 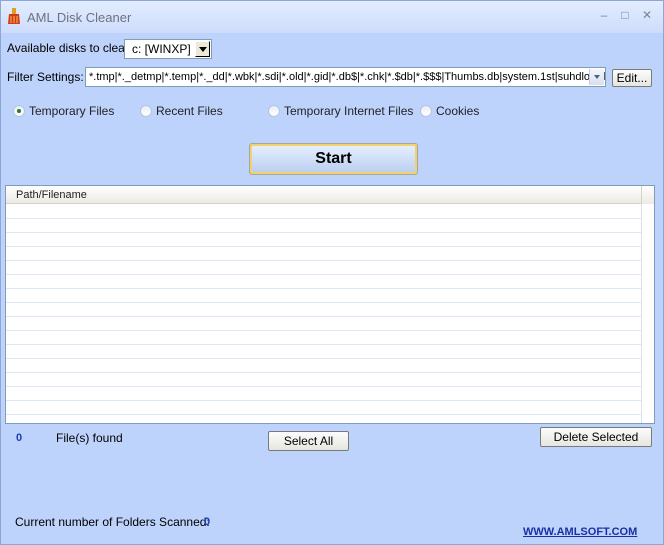 I want to click on column-header-label: Path/Filename, so click(x=51, y=195).